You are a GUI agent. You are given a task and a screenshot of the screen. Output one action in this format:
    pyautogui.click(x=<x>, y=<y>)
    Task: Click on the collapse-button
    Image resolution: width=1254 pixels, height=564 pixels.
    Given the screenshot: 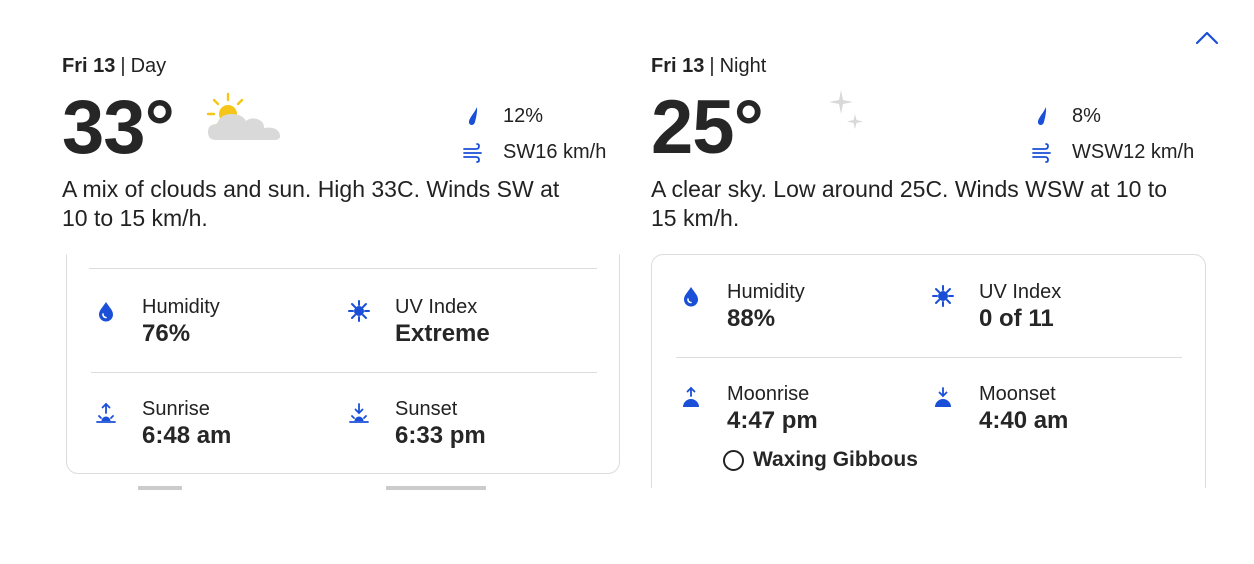 What is the action you would take?
    pyautogui.click(x=1207, y=38)
    